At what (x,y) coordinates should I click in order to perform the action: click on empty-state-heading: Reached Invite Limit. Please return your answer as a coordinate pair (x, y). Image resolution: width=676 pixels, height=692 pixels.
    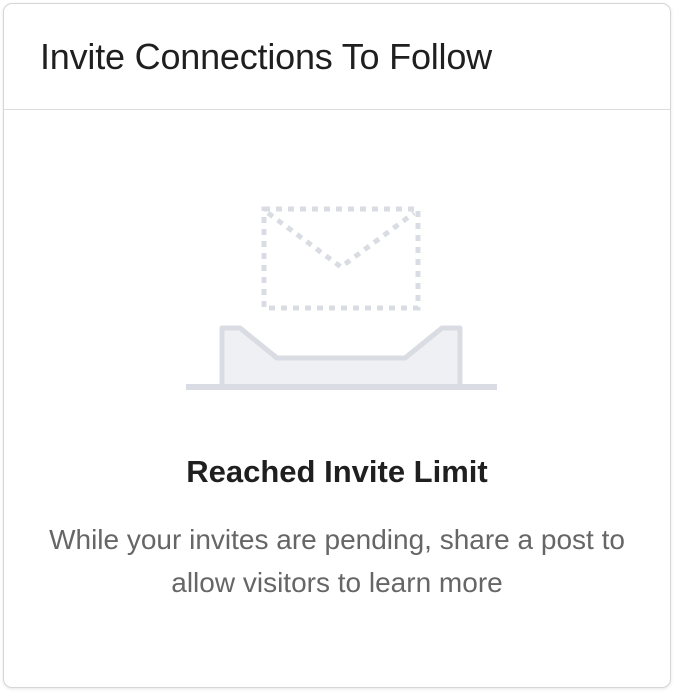
    Looking at the image, I should click on (337, 471).